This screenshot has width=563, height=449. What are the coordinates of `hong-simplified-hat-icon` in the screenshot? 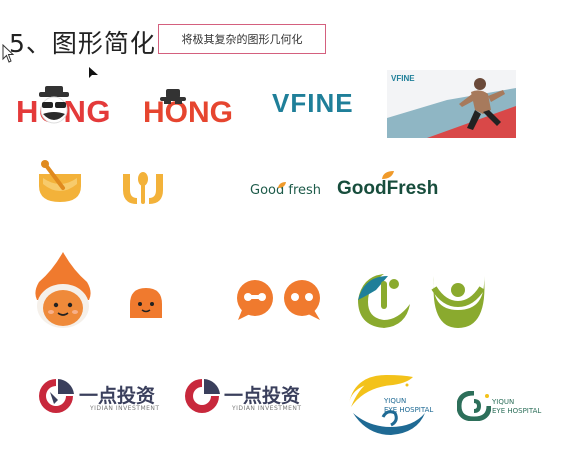 It's located at (173, 96).